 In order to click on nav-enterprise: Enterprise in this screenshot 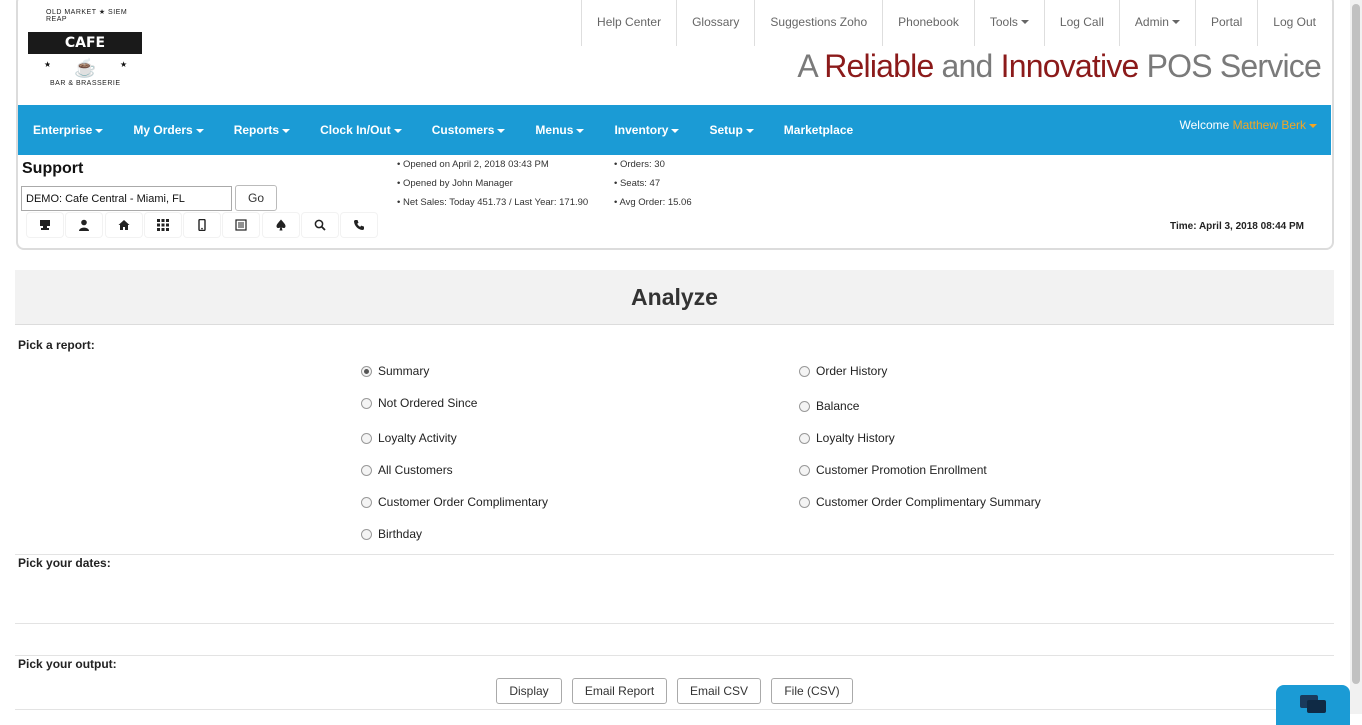, I will do `click(68, 130)`.